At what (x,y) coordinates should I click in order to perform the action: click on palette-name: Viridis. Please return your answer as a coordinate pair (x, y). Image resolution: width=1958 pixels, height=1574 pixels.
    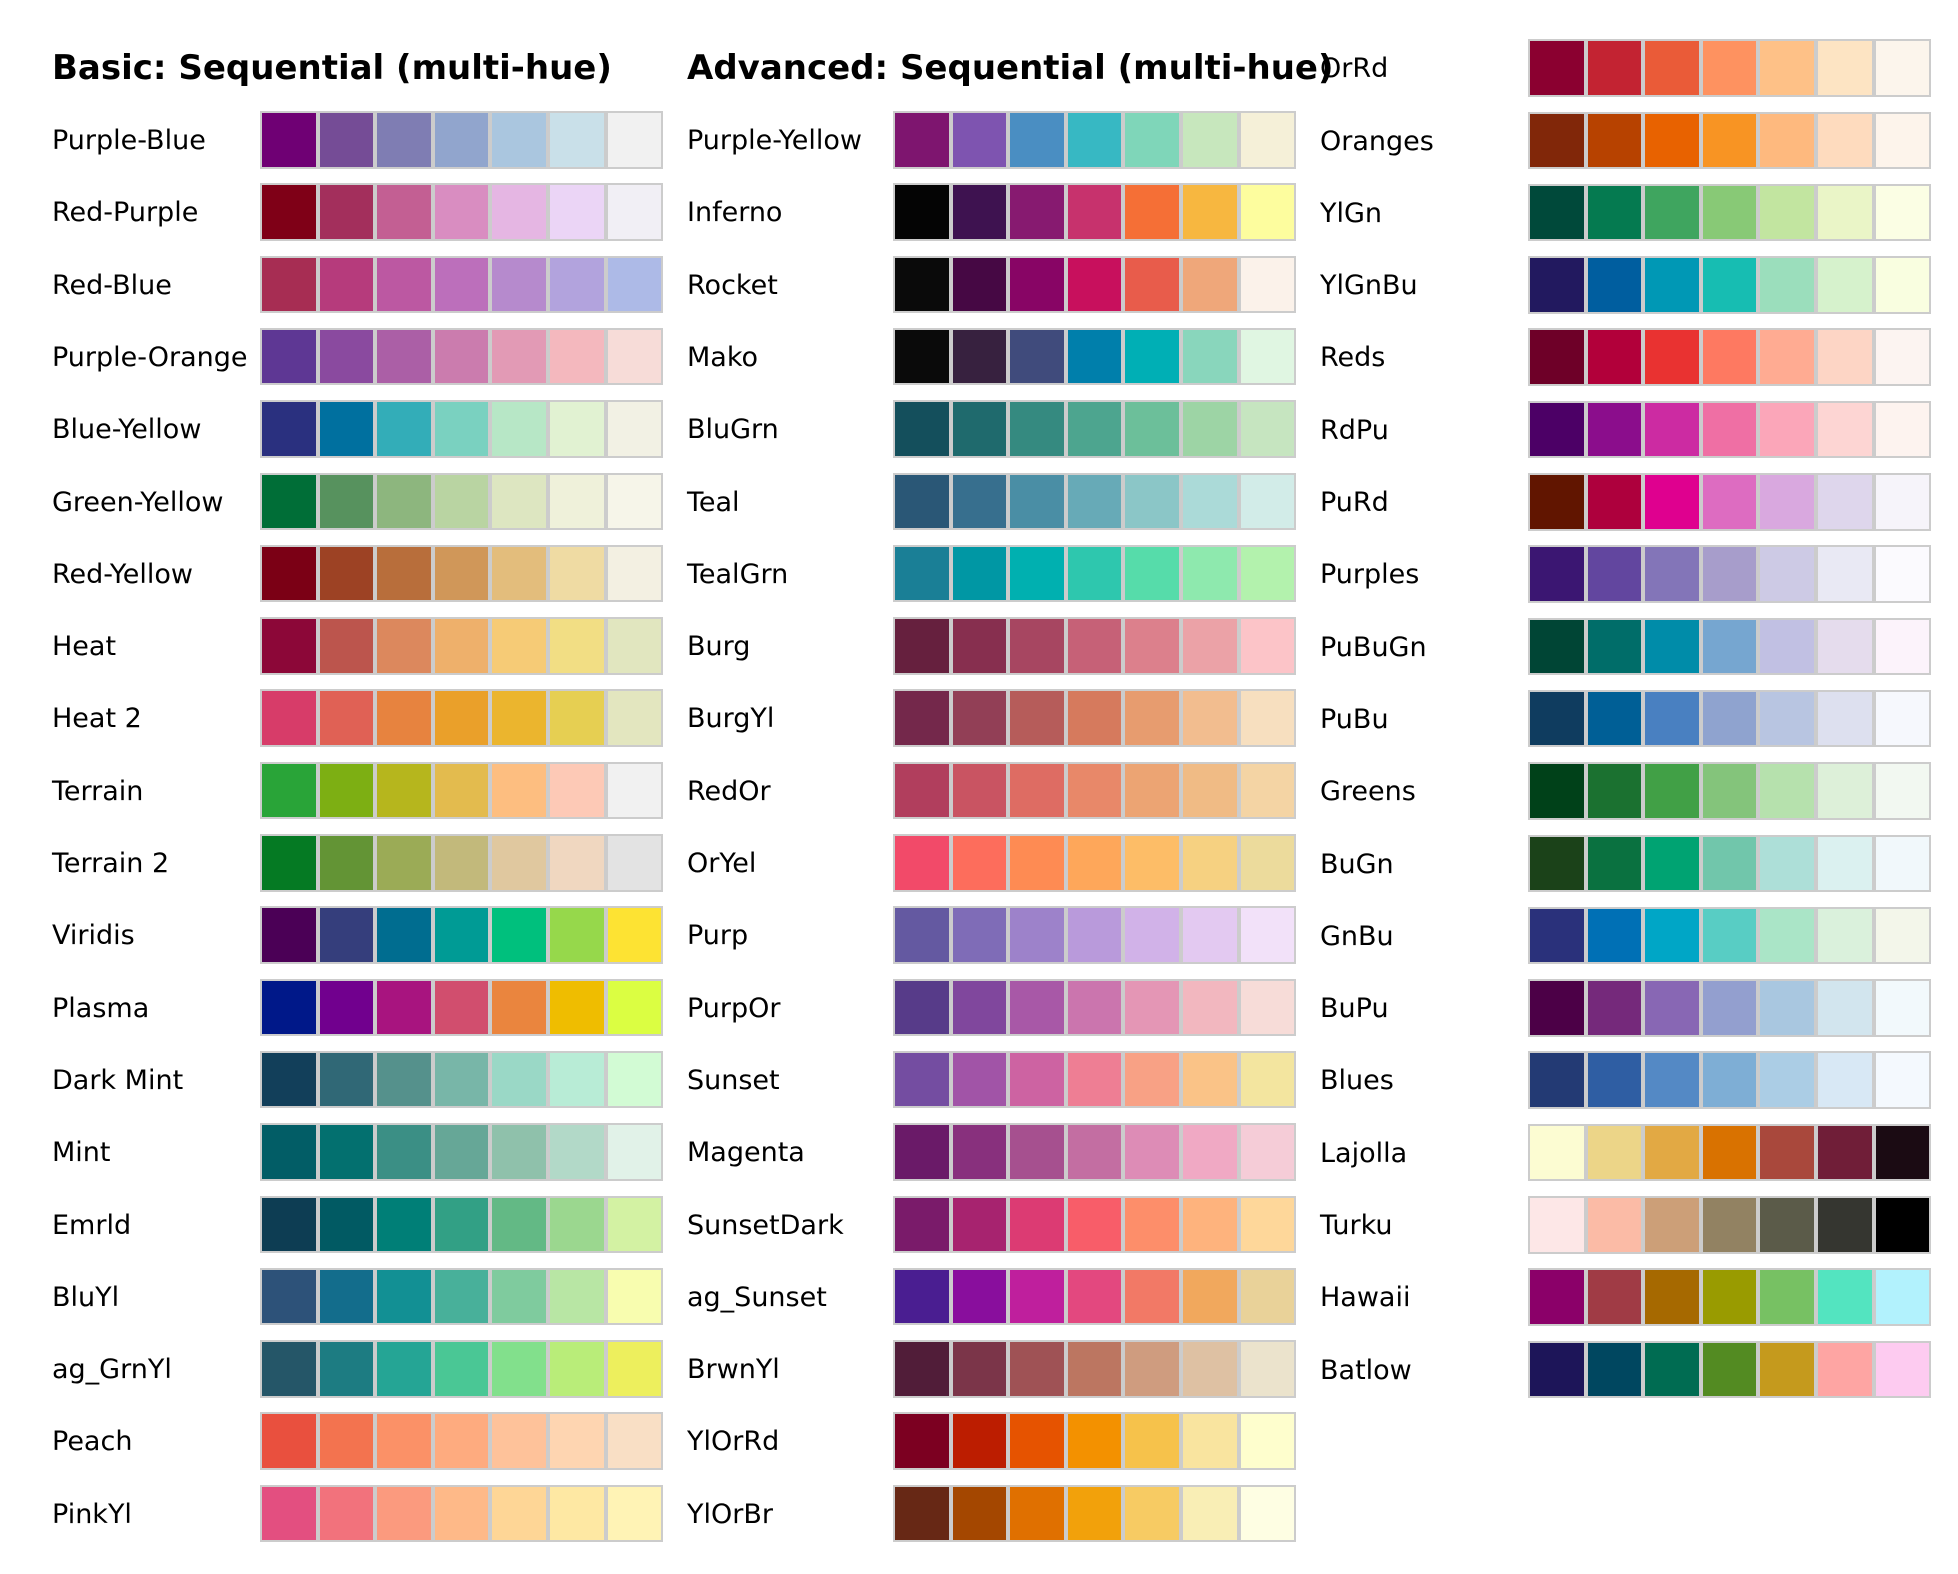
    Looking at the image, I should click on (93, 936).